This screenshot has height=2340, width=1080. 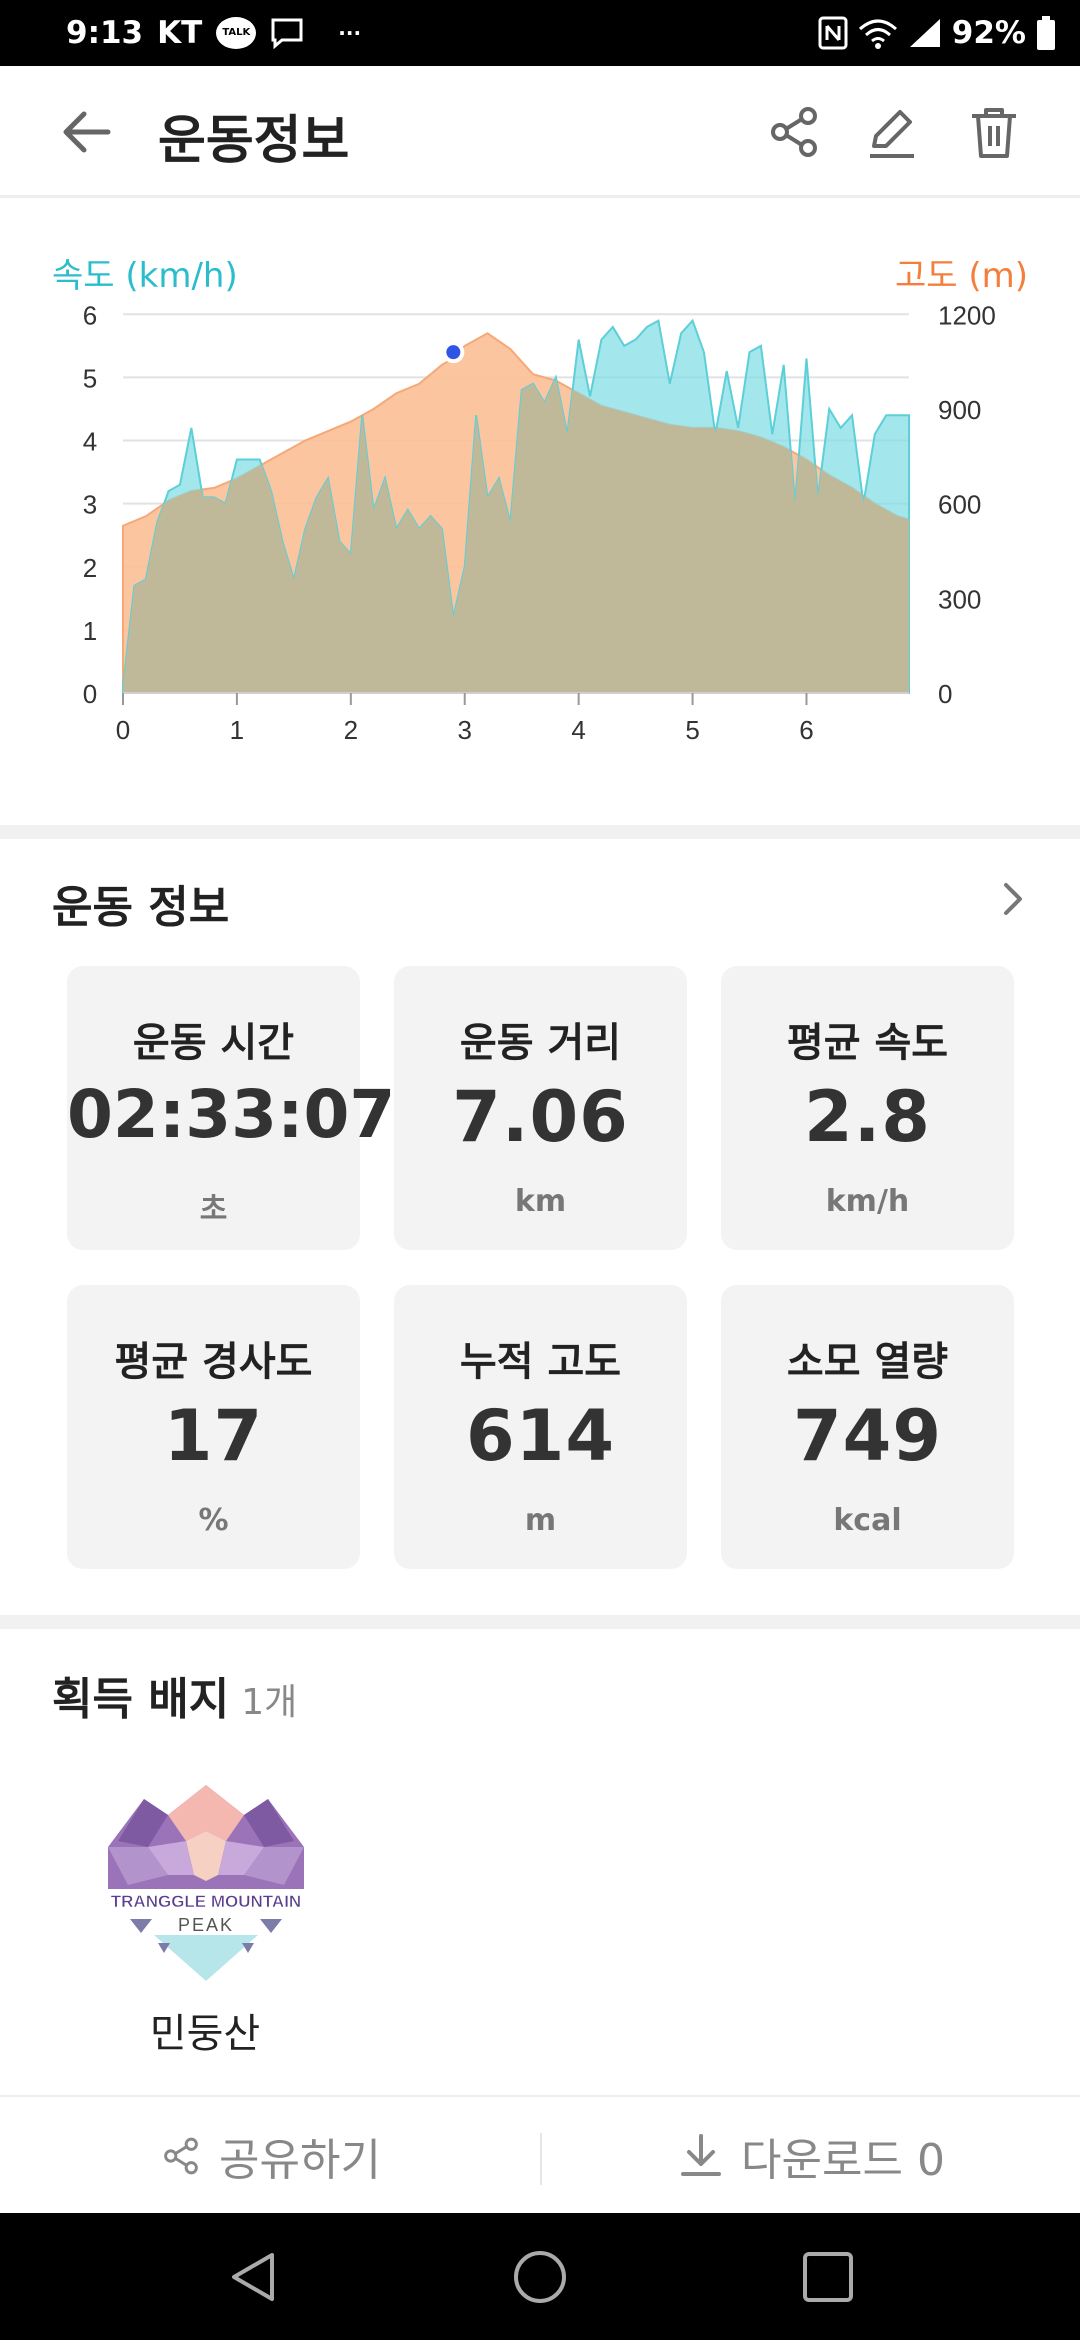 What do you see at coordinates (141, 907) in the screenshot?
I see `exercise-info-title: 운동 정보` at bounding box center [141, 907].